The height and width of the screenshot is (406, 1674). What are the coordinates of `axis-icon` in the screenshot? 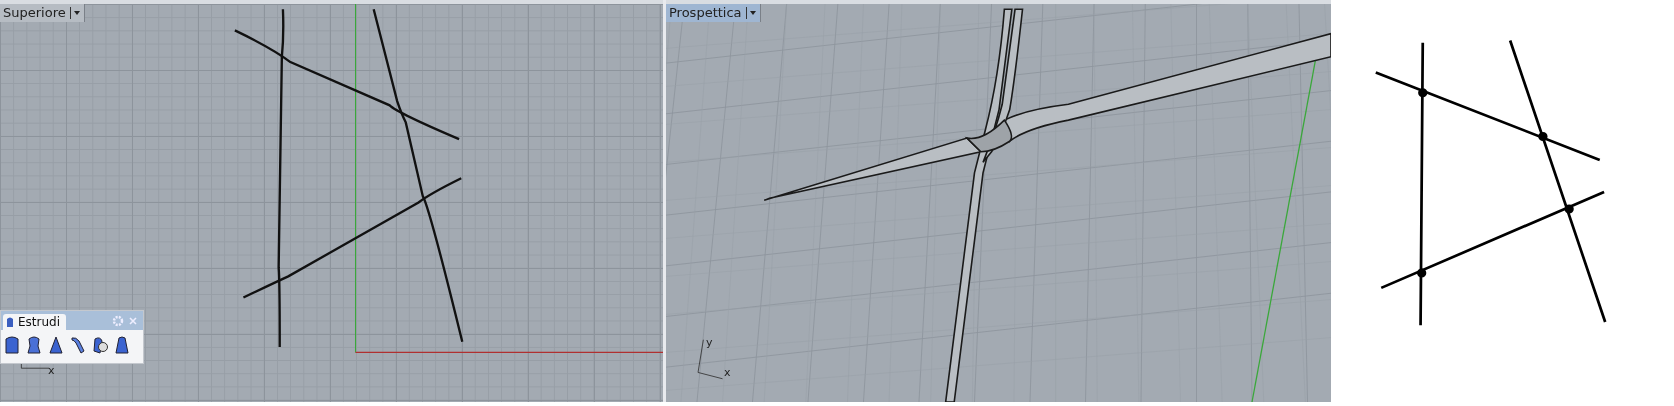 It's located at (710, 359).